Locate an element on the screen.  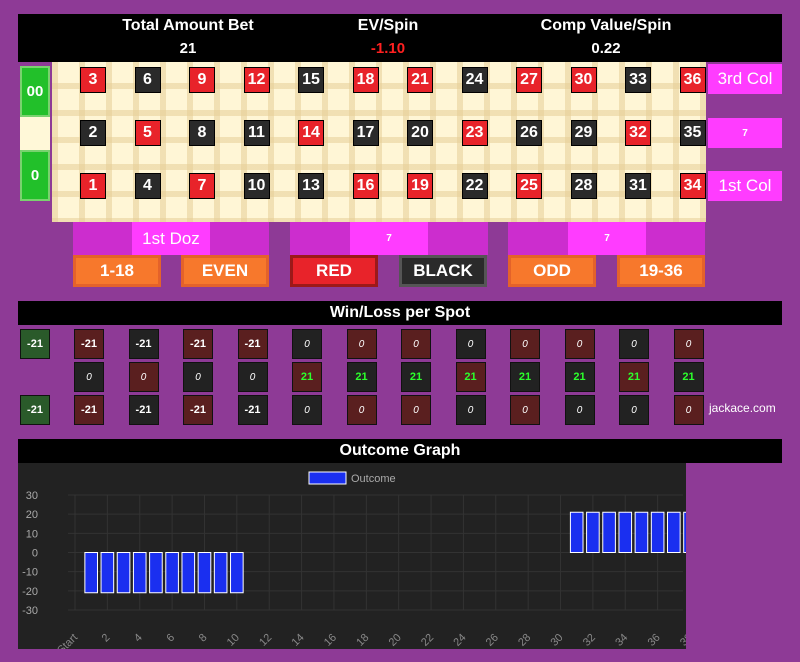
number-spot-23: 23 is located at coordinates (474, 133).